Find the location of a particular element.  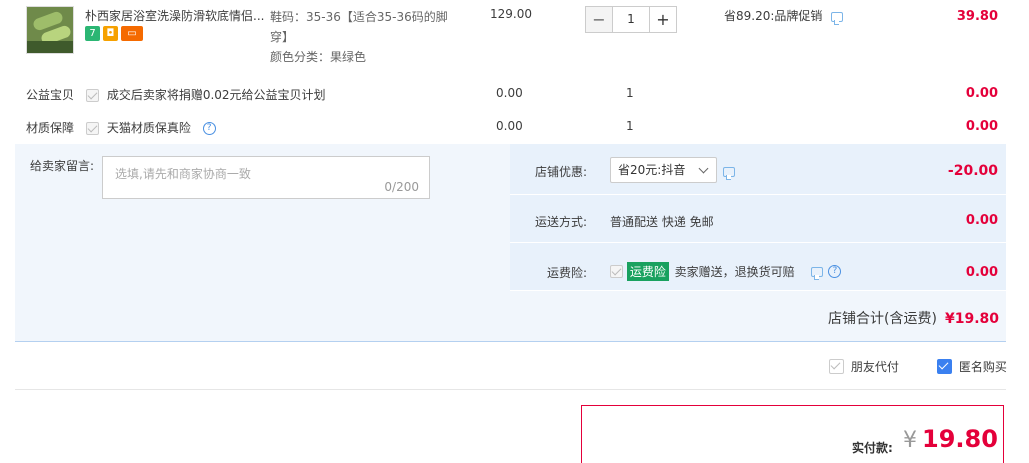

insurance-amount: 0.00 is located at coordinates (981, 272).